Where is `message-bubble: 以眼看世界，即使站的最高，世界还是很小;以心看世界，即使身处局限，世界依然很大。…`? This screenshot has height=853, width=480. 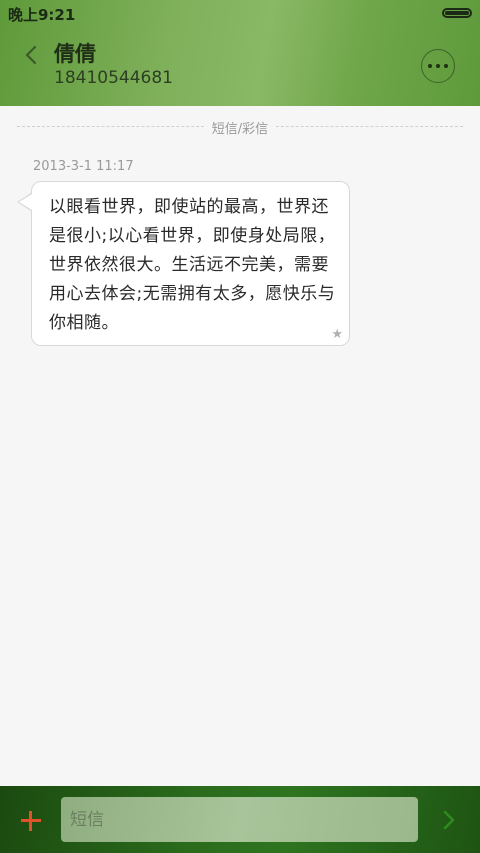 message-bubble: 以眼看世界，即使站的最高，世界还是很小;以心看世界，即使身处局限，世界依然很大。… is located at coordinates (190, 263).